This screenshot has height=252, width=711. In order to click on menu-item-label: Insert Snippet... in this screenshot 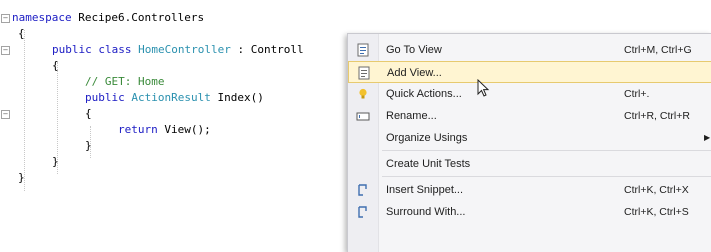, I will do `click(425, 190)`.